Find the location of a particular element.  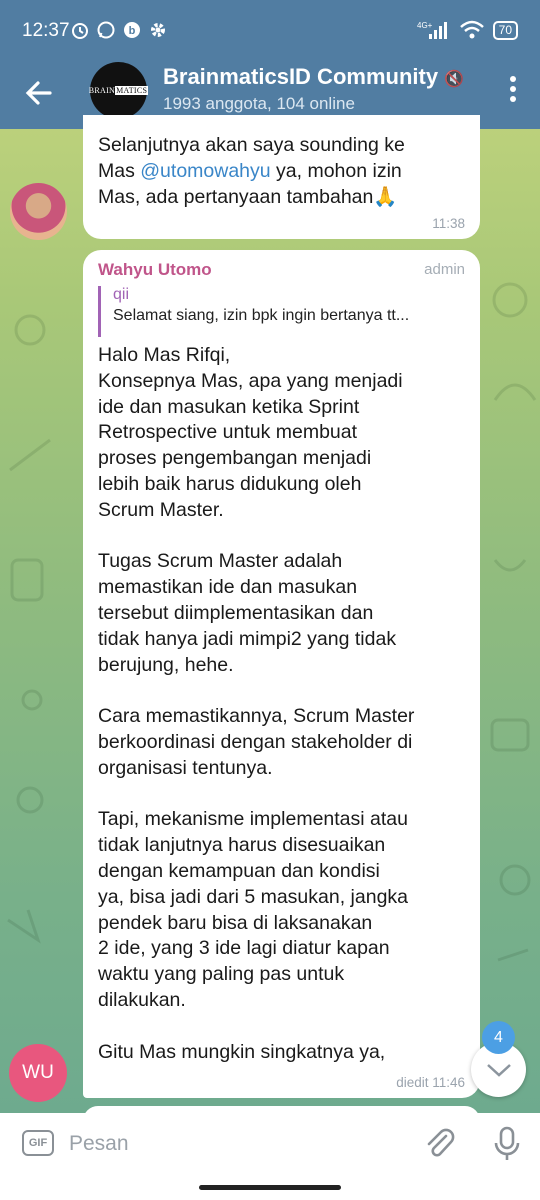

wifi-icon is located at coordinates (471, 29).